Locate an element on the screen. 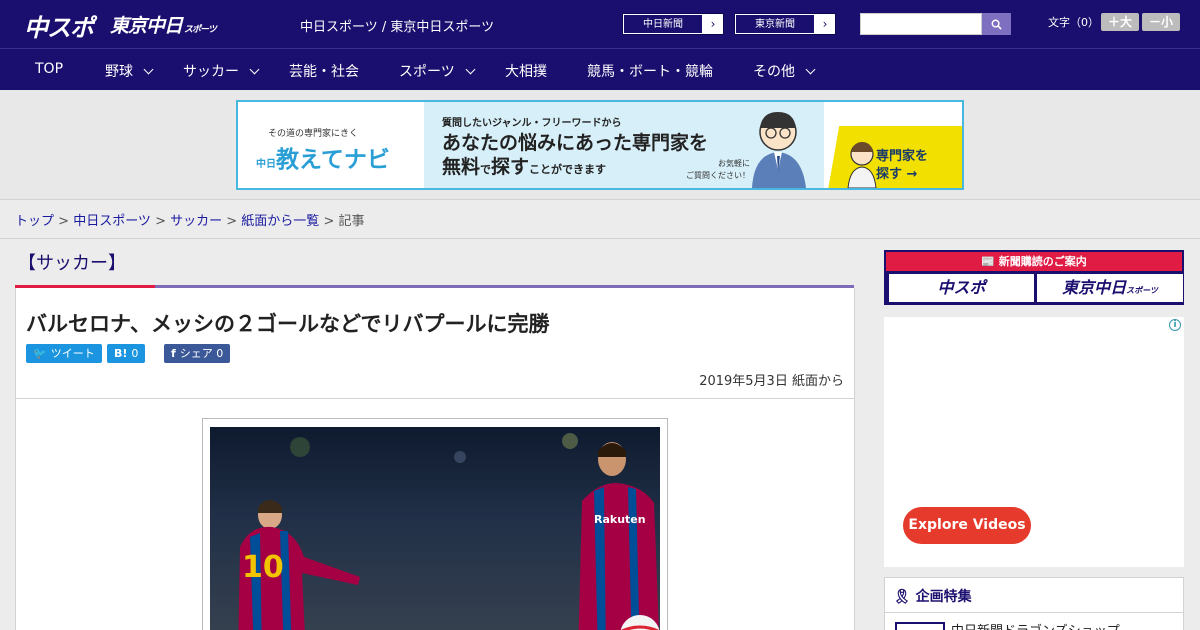  feature-heading: 🎗 企画特集 is located at coordinates (932, 596).